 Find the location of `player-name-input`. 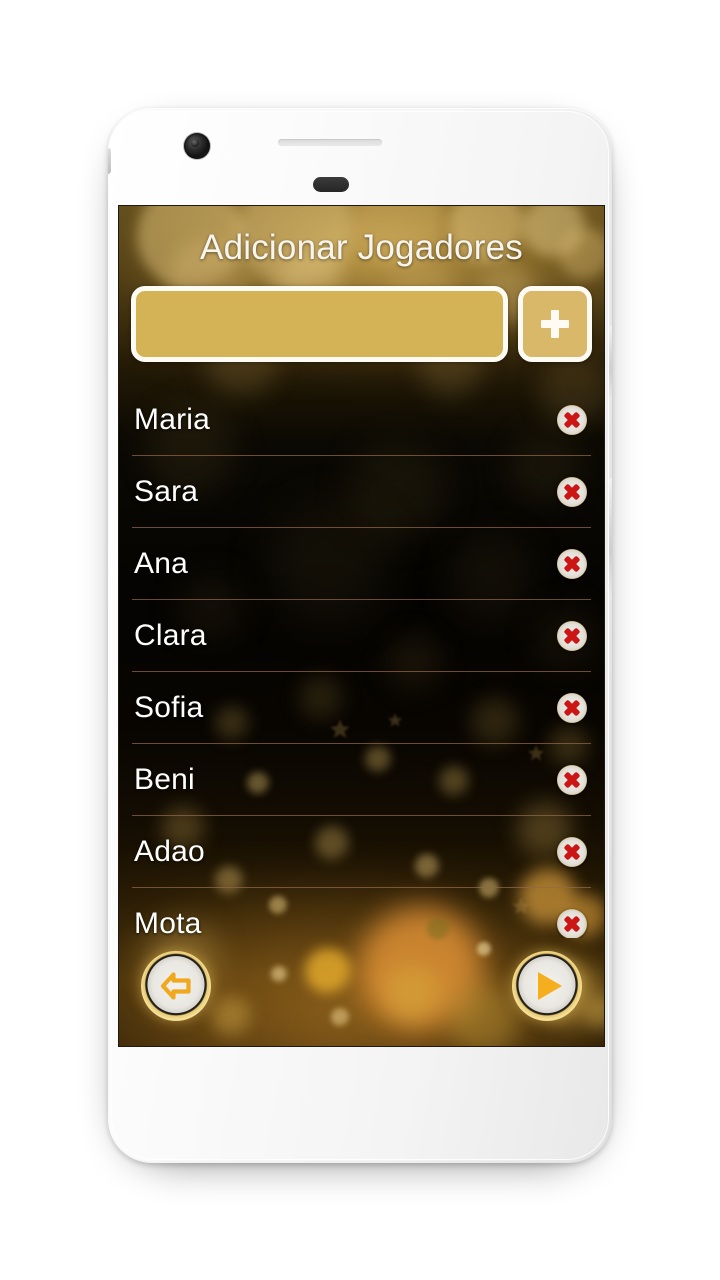

player-name-input is located at coordinates (319, 324).